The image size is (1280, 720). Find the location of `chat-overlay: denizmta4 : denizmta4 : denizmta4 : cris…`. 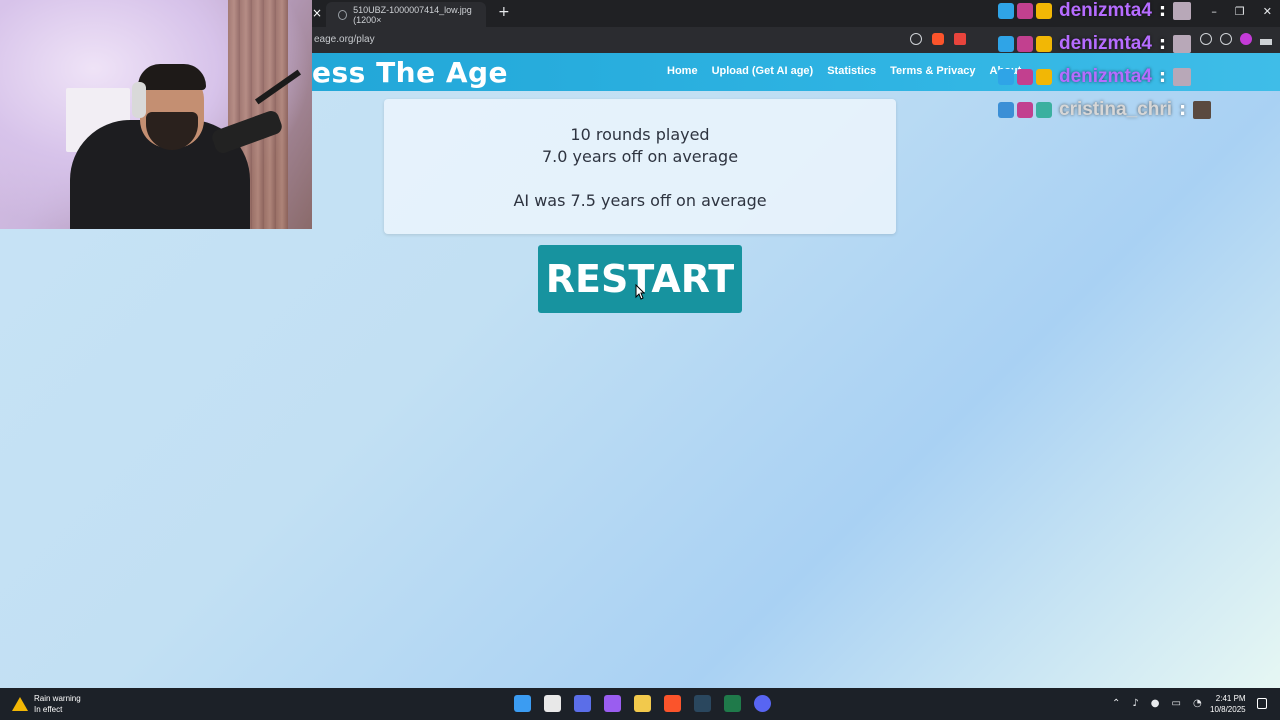

chat-overlay: denizmta4 : denizmta4 : denizmta4 : cris… is located at coordinates (1139, 63).